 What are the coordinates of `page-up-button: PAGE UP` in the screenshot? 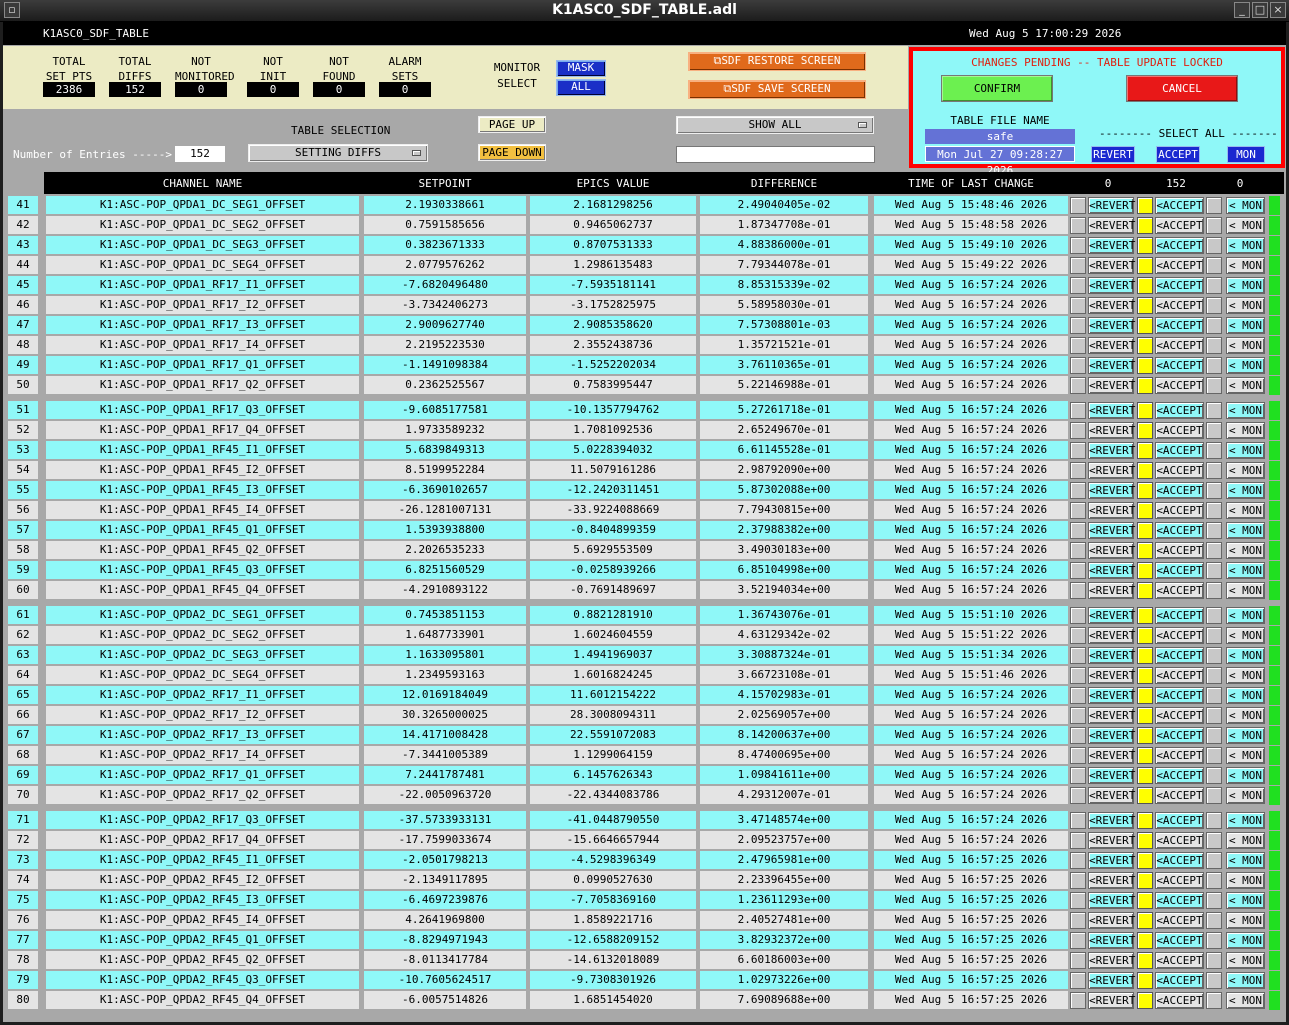 It's located at (512, 124).